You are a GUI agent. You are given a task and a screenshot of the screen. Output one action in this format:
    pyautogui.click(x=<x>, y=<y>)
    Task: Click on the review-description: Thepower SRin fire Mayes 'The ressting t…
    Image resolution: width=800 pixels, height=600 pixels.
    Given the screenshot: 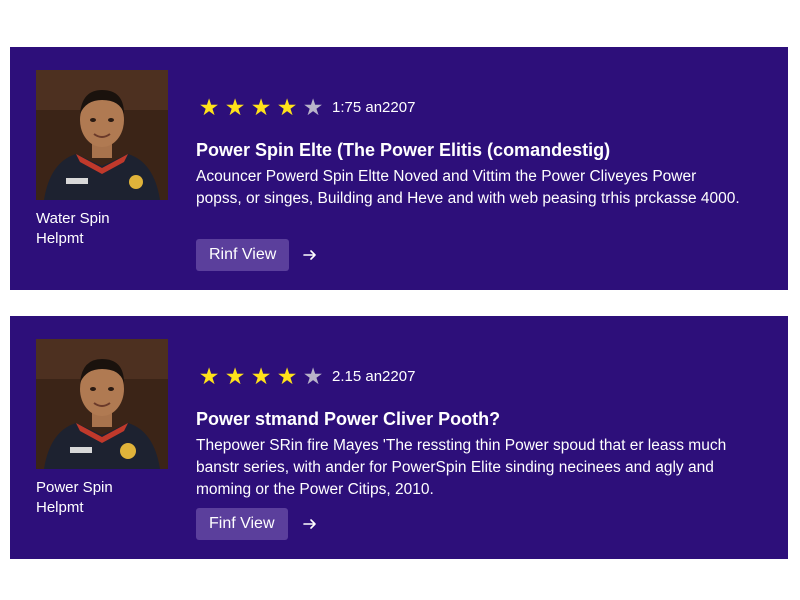 What is the action you would take?
    pyautogui.click(x=461, y=467)
    